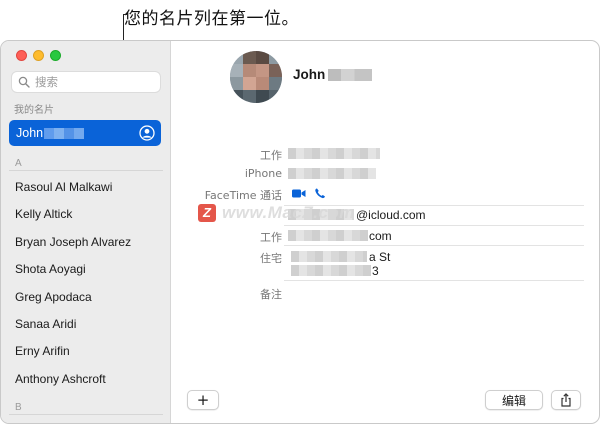  I want to click on section-letter-a: A, so click(18, 163).